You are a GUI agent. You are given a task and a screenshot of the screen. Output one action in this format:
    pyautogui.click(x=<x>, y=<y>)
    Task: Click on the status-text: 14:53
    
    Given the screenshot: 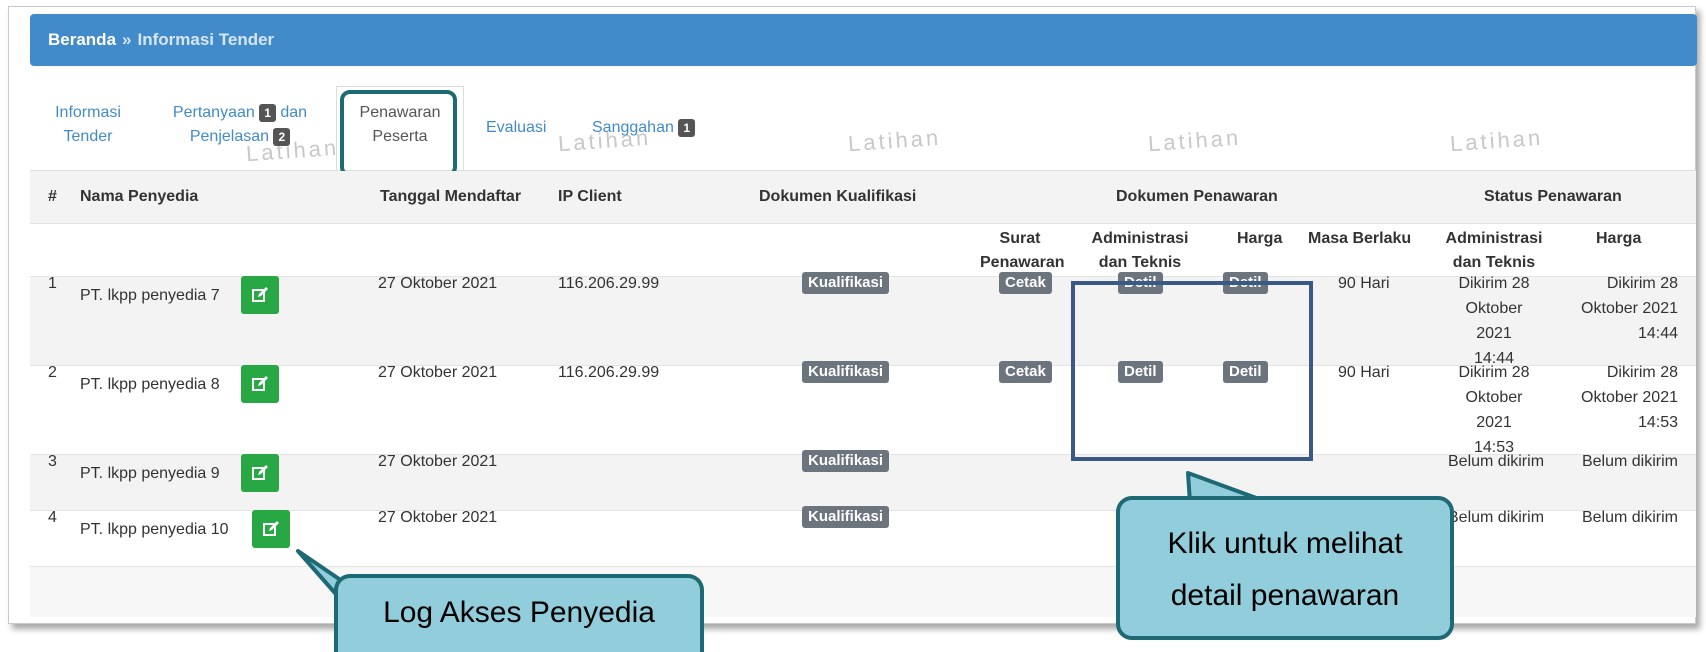 What is the action you would take?
    pyautogui.click(x=1657, y=422)
    